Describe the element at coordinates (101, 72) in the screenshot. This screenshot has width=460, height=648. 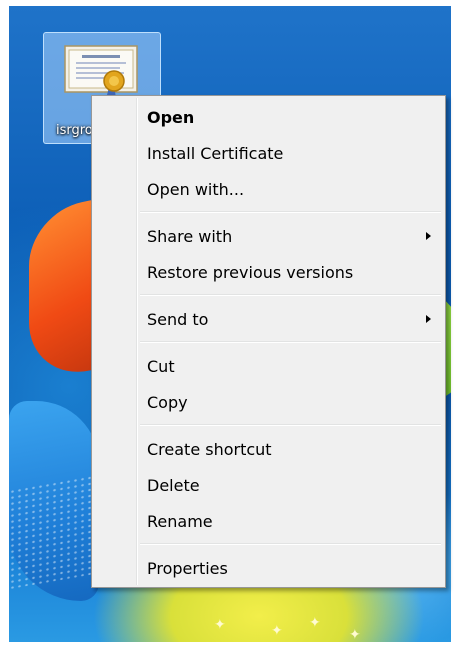
I see `certificate-file-icon` at that location.